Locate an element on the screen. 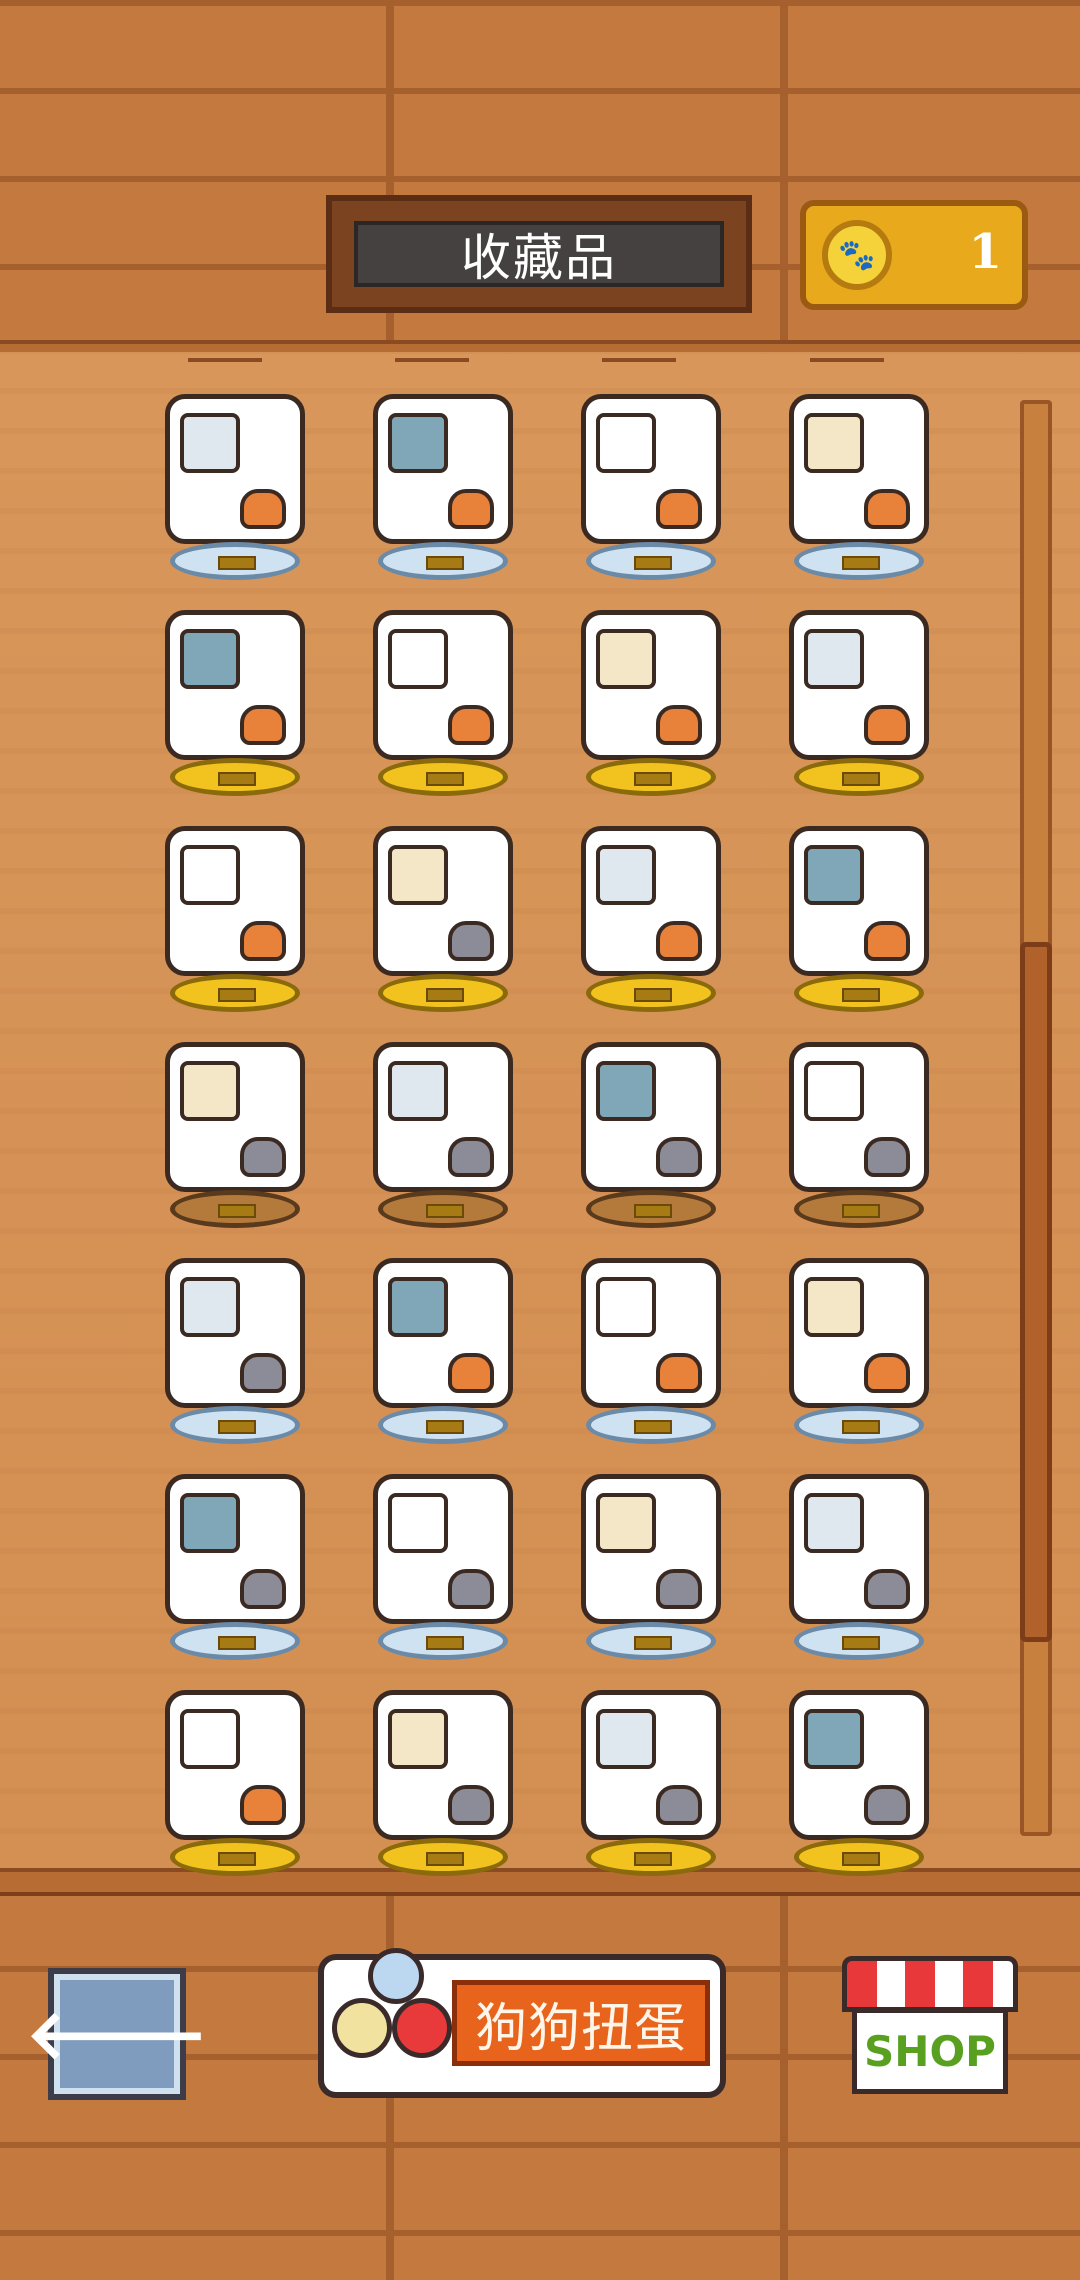 The height and width of the screenshot is (2280, 1080). collectible-husky-shiba-dining is located at coordinates (443, 1771).